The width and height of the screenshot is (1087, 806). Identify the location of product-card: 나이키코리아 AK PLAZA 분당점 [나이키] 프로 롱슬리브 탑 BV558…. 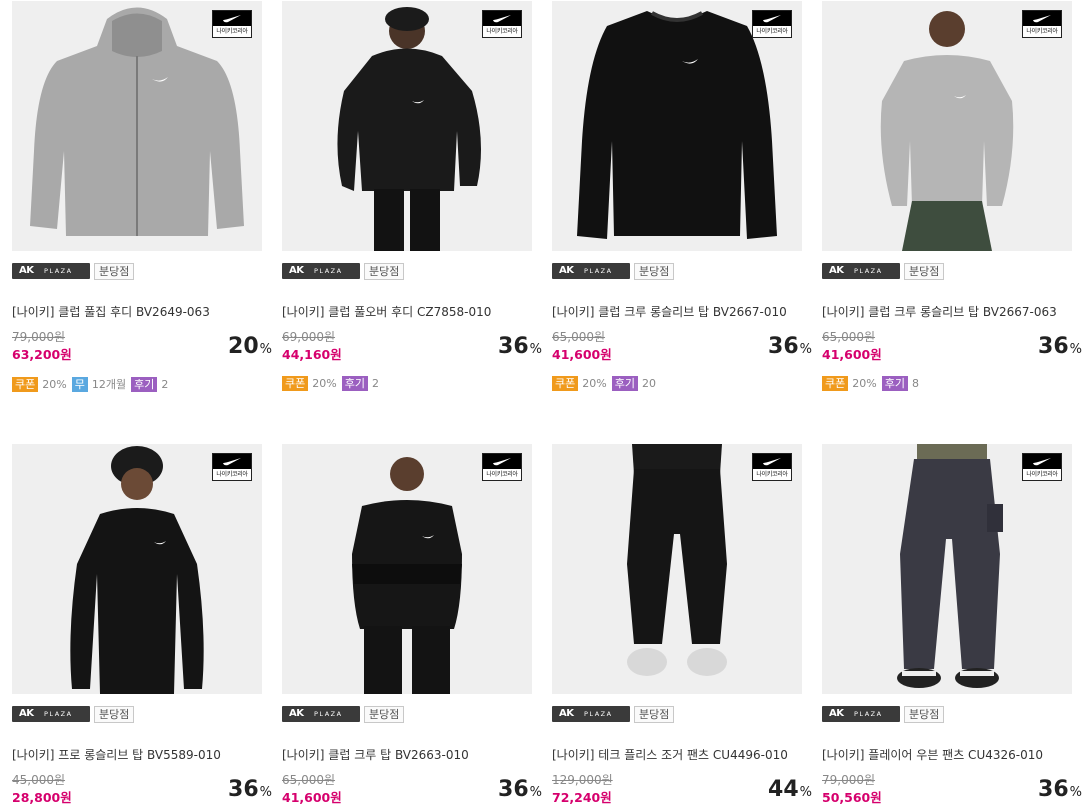
(142, 624).